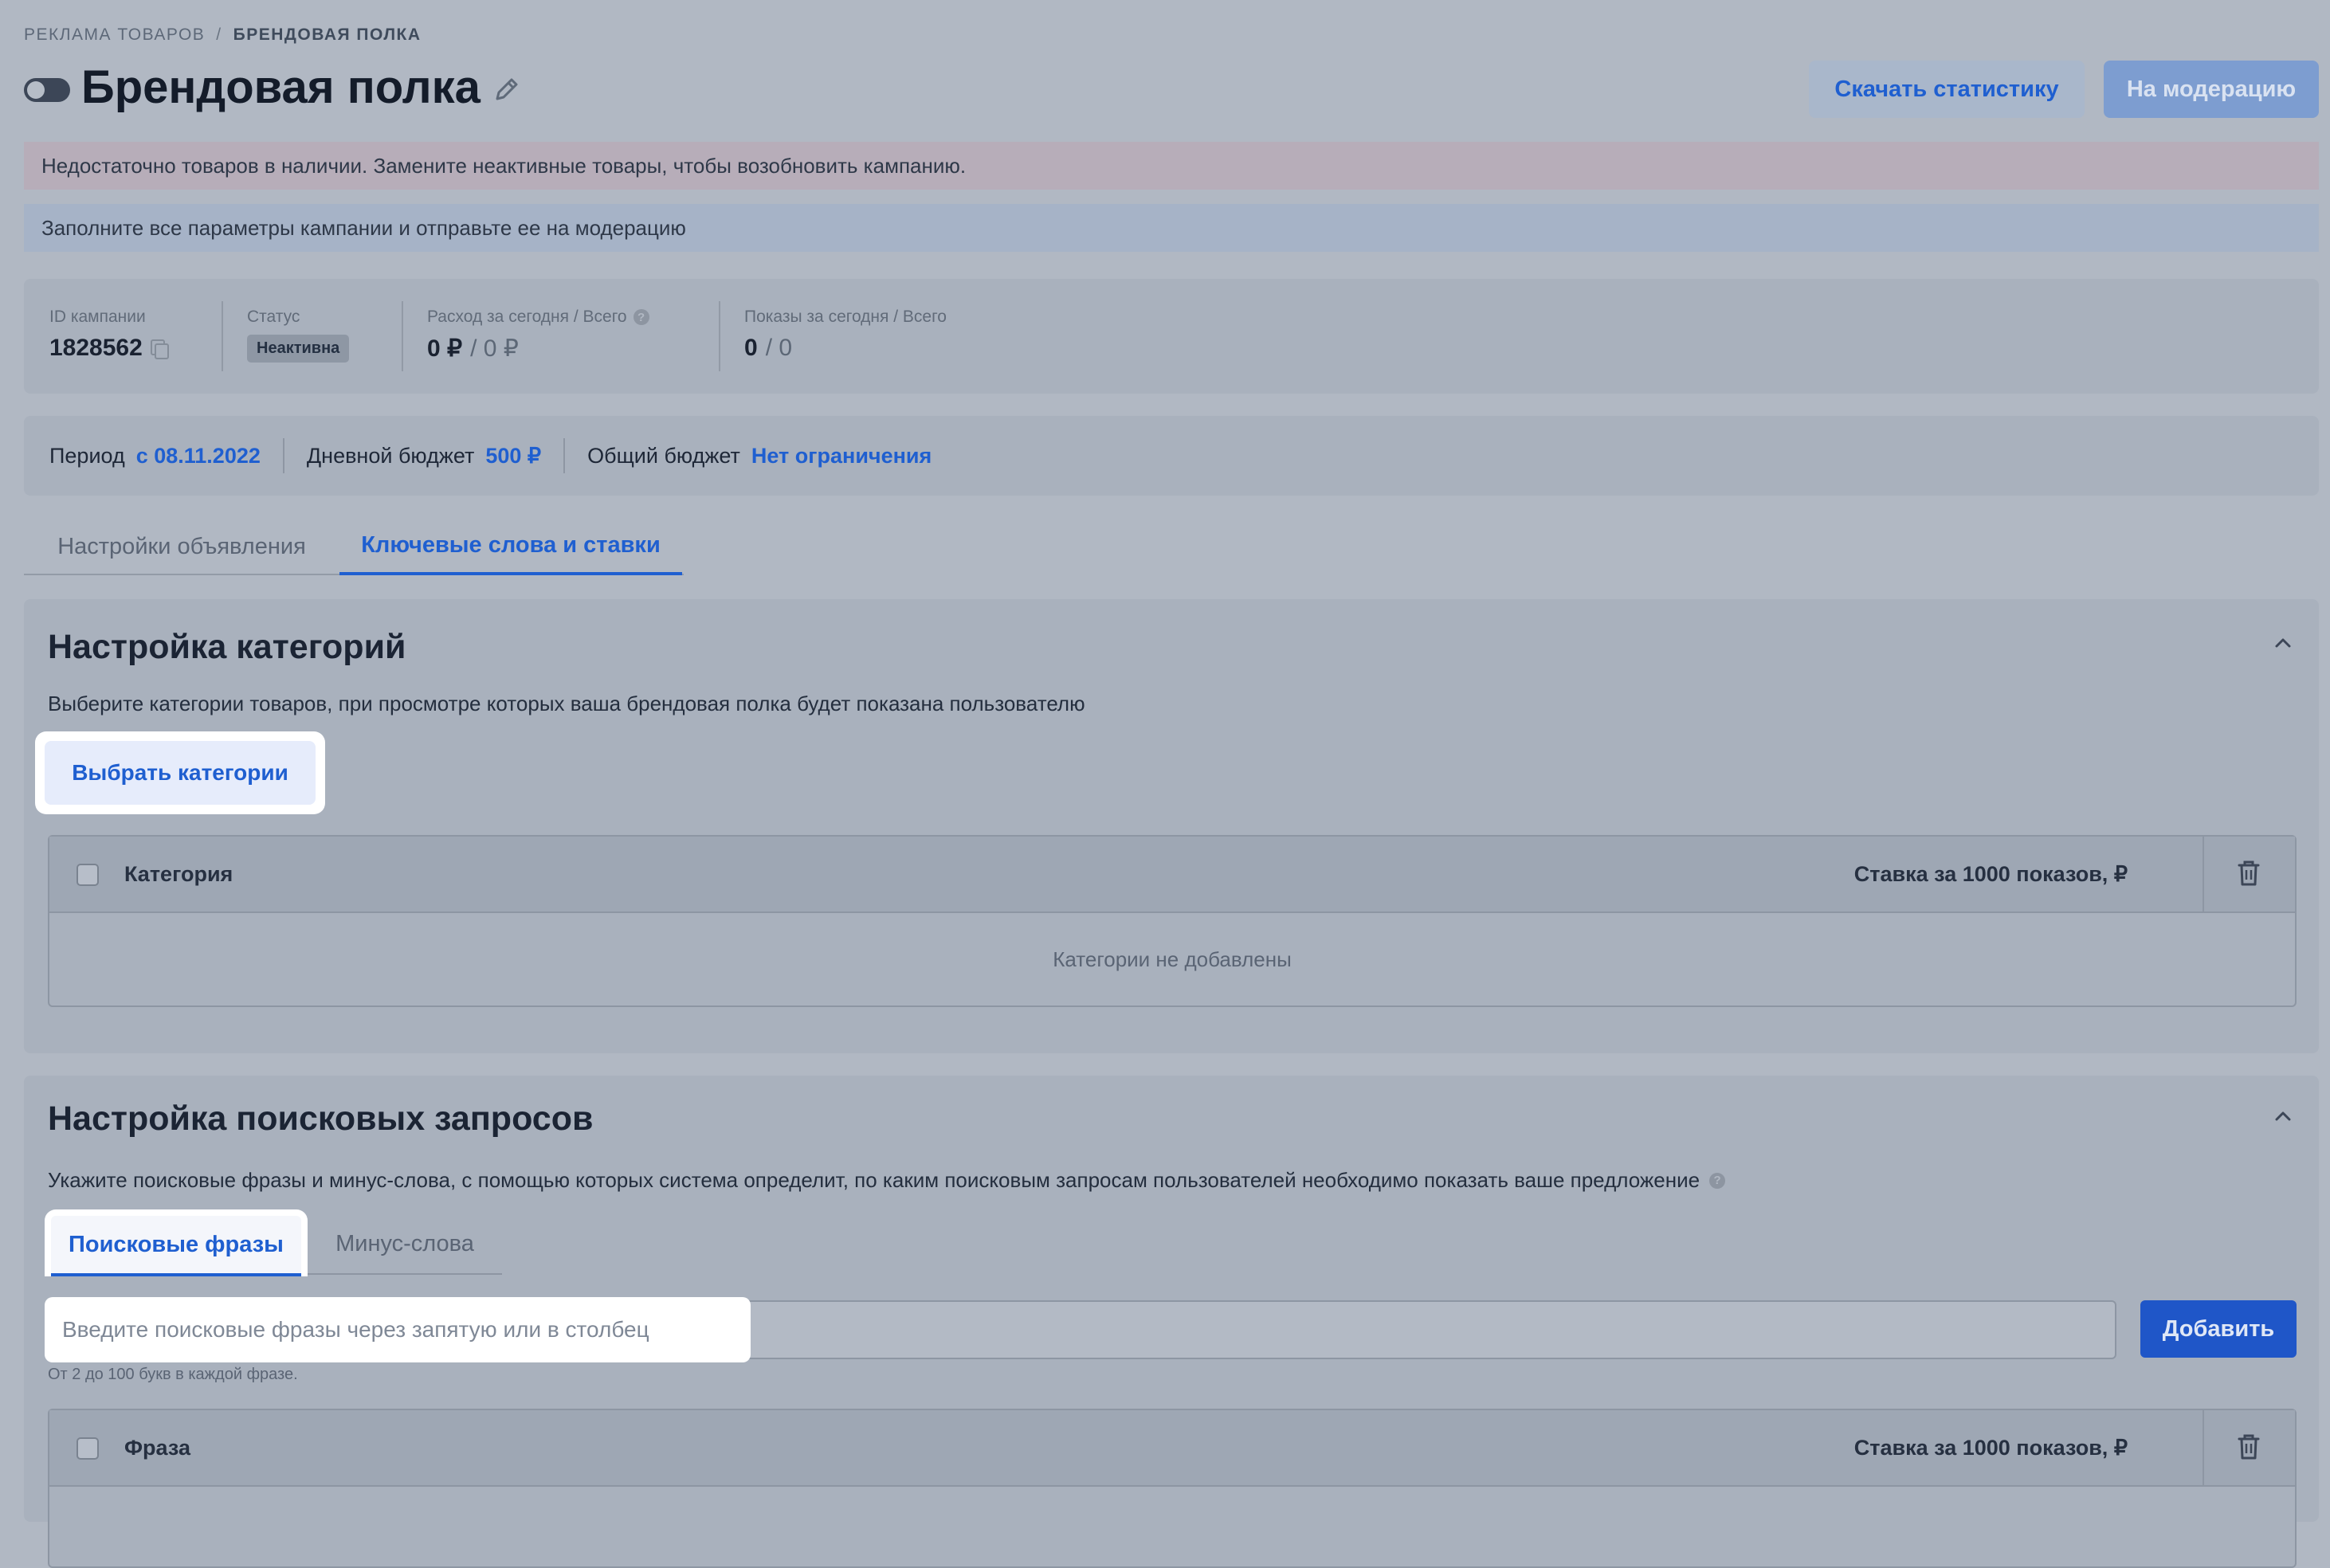 The width and height of the screenshot is (2330, 1568). Describe the element at coordinates (1172, 1488) in the screenshot. I see `phrases-table: Фраза Ставка за 1000 показов, ₽` at that location.